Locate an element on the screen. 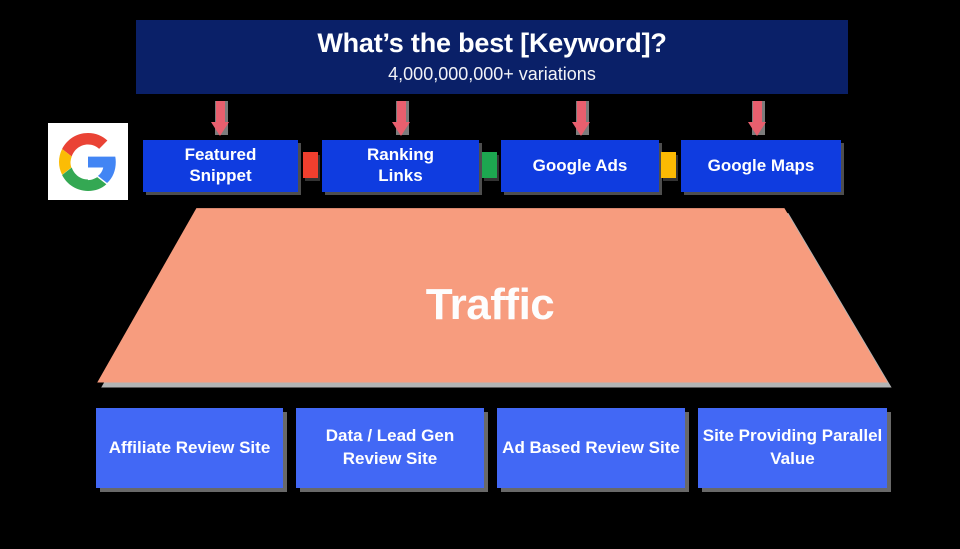  serp-feature-ranking-links: Ranking Links is located at coordinates (400, 166).